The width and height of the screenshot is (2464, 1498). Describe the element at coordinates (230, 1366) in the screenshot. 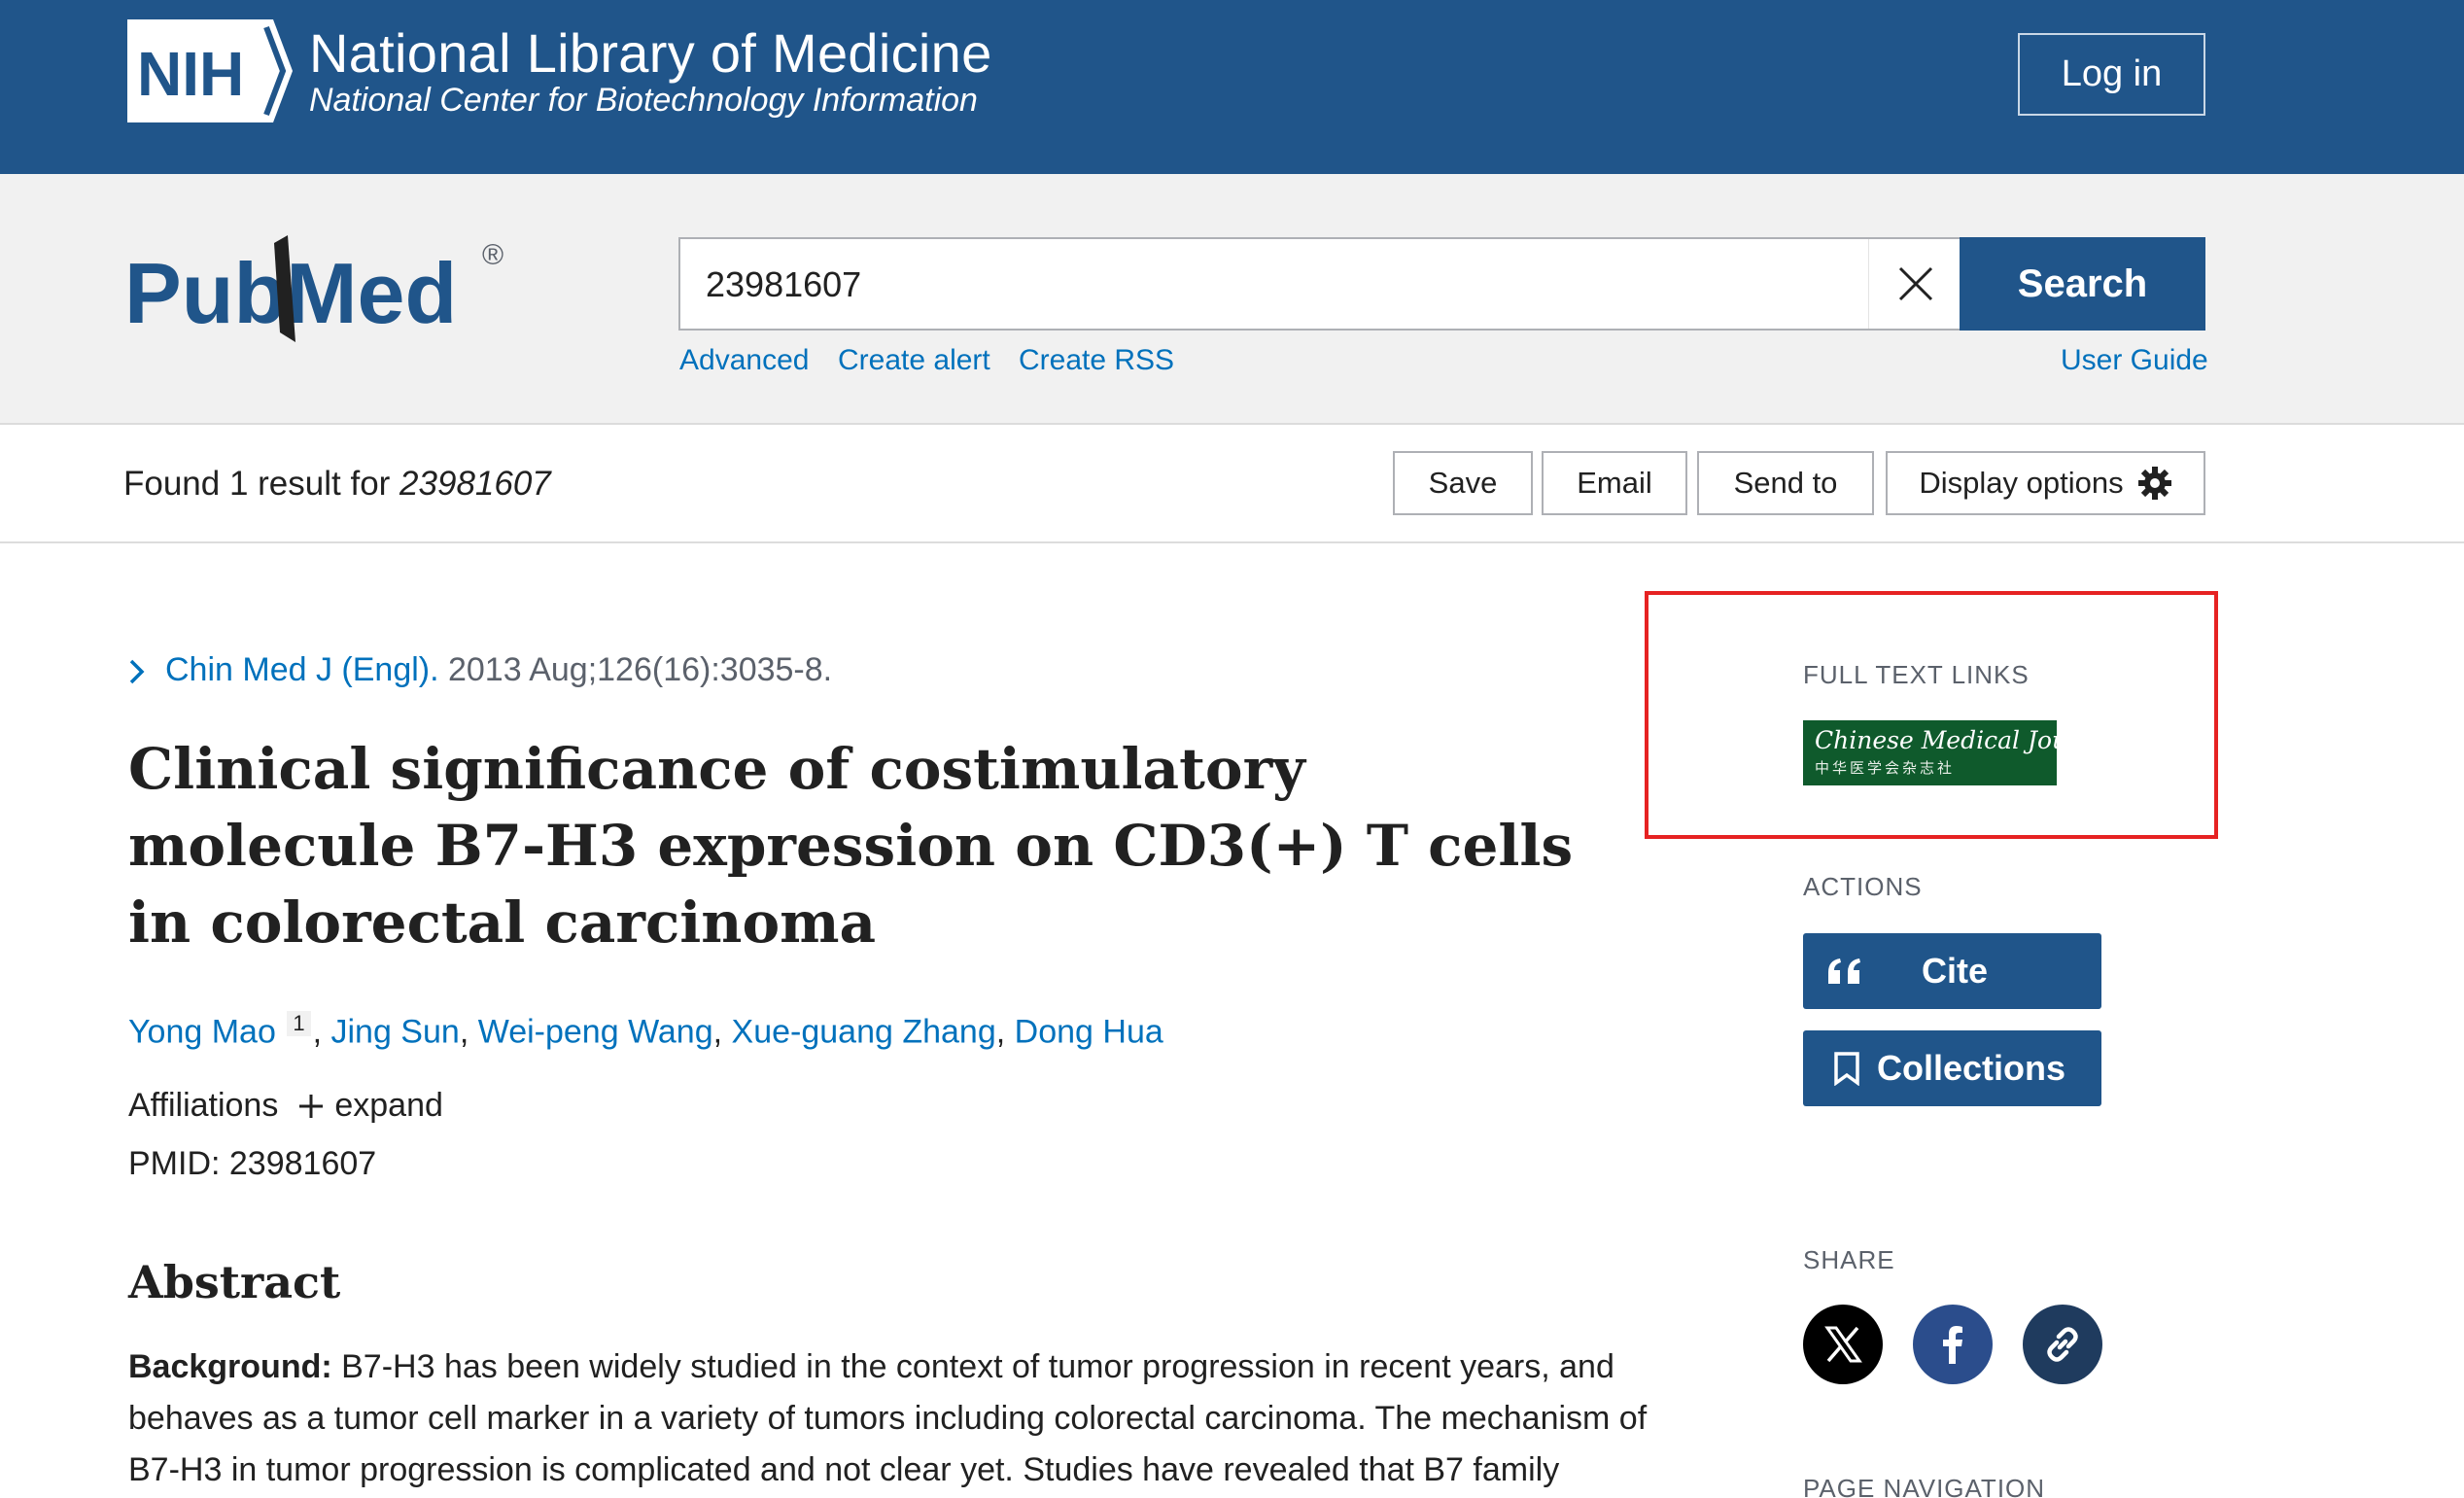

I see `abstract-section-label: Background:` at that location.